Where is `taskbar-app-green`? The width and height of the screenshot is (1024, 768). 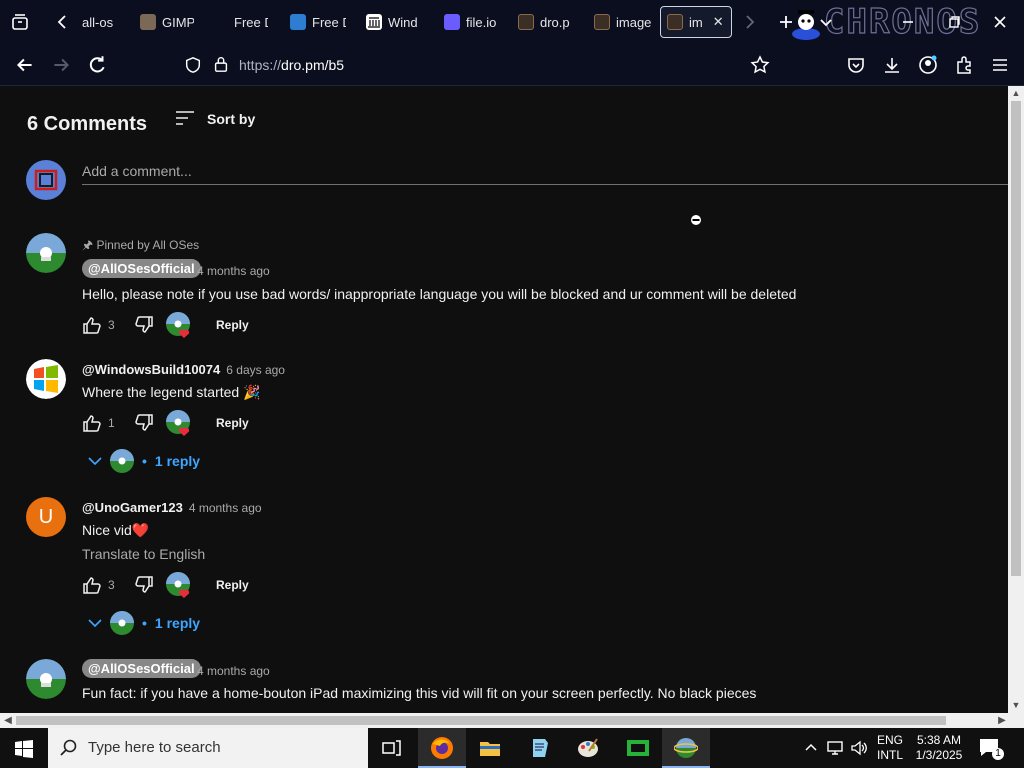
taskbar-app-green is located at coordinates (638, 748).